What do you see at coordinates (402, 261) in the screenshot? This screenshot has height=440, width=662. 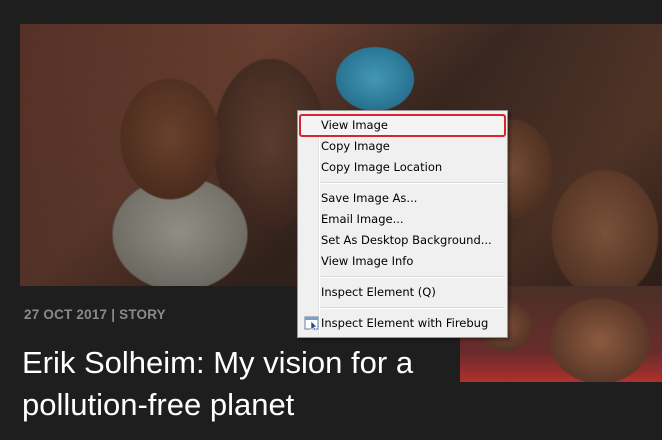 I see `menu-item-view-image-info: View Image Info` at bounding box center [402, 261].